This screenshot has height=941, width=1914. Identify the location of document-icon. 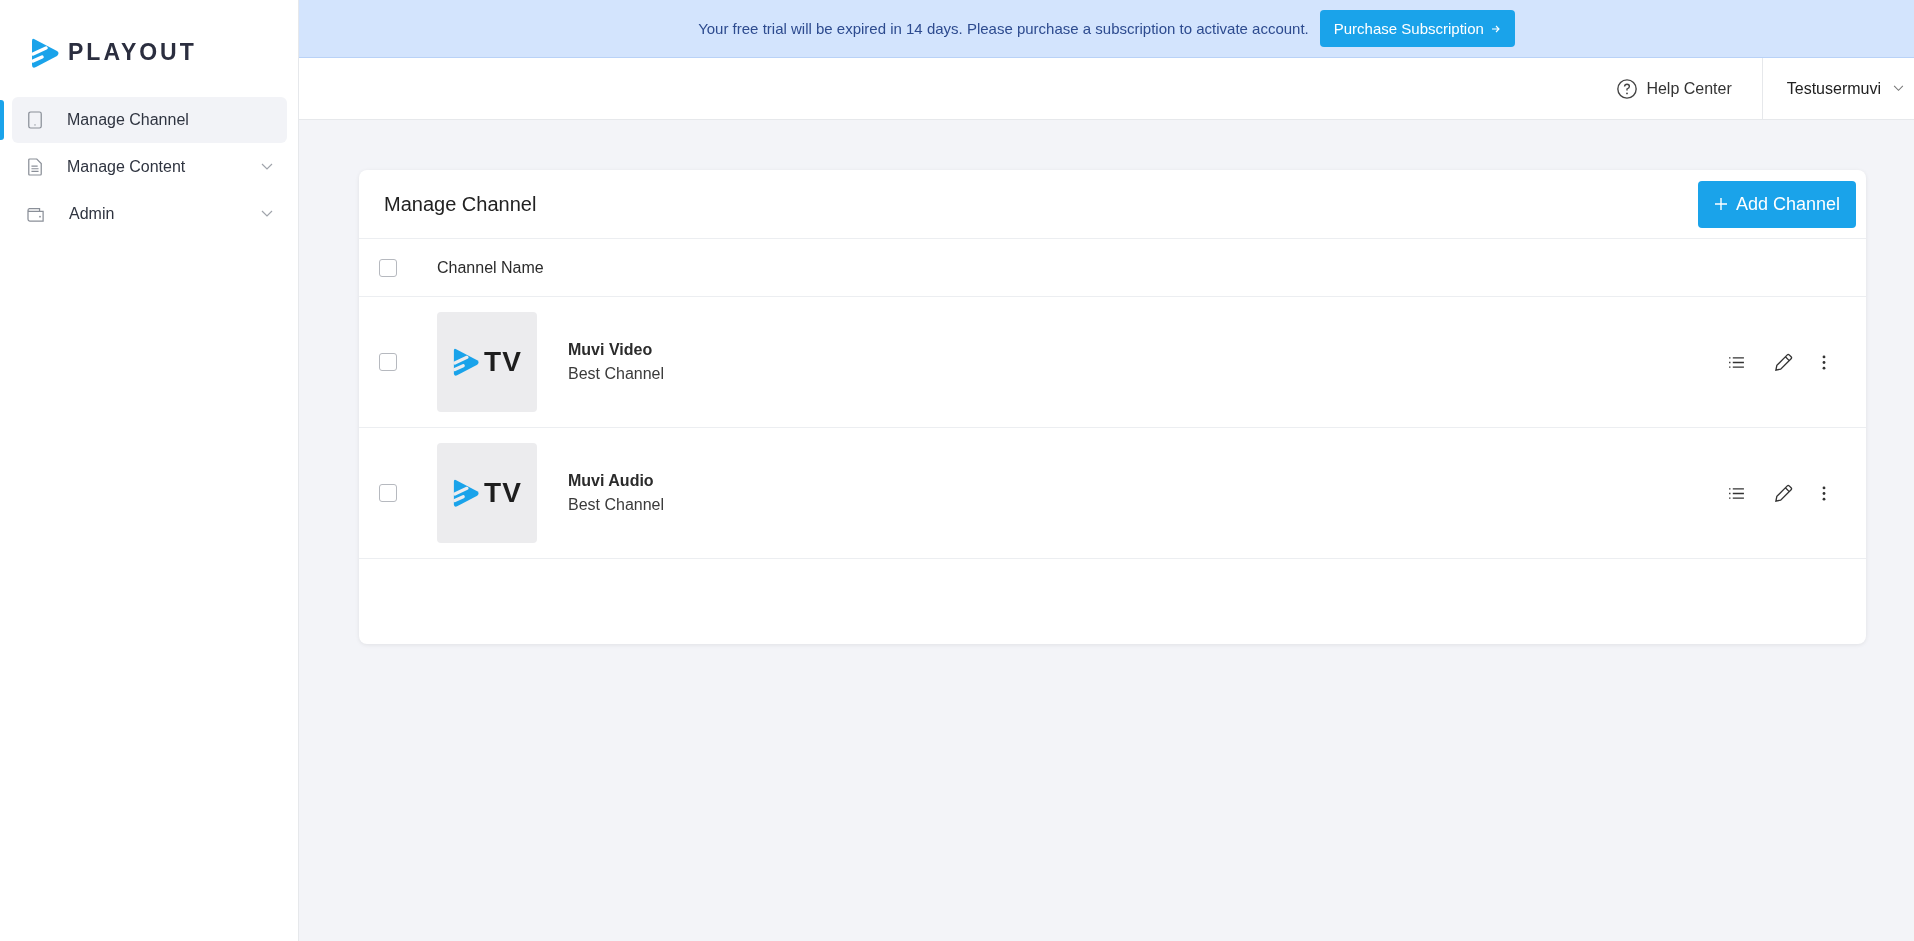
(35, 167).